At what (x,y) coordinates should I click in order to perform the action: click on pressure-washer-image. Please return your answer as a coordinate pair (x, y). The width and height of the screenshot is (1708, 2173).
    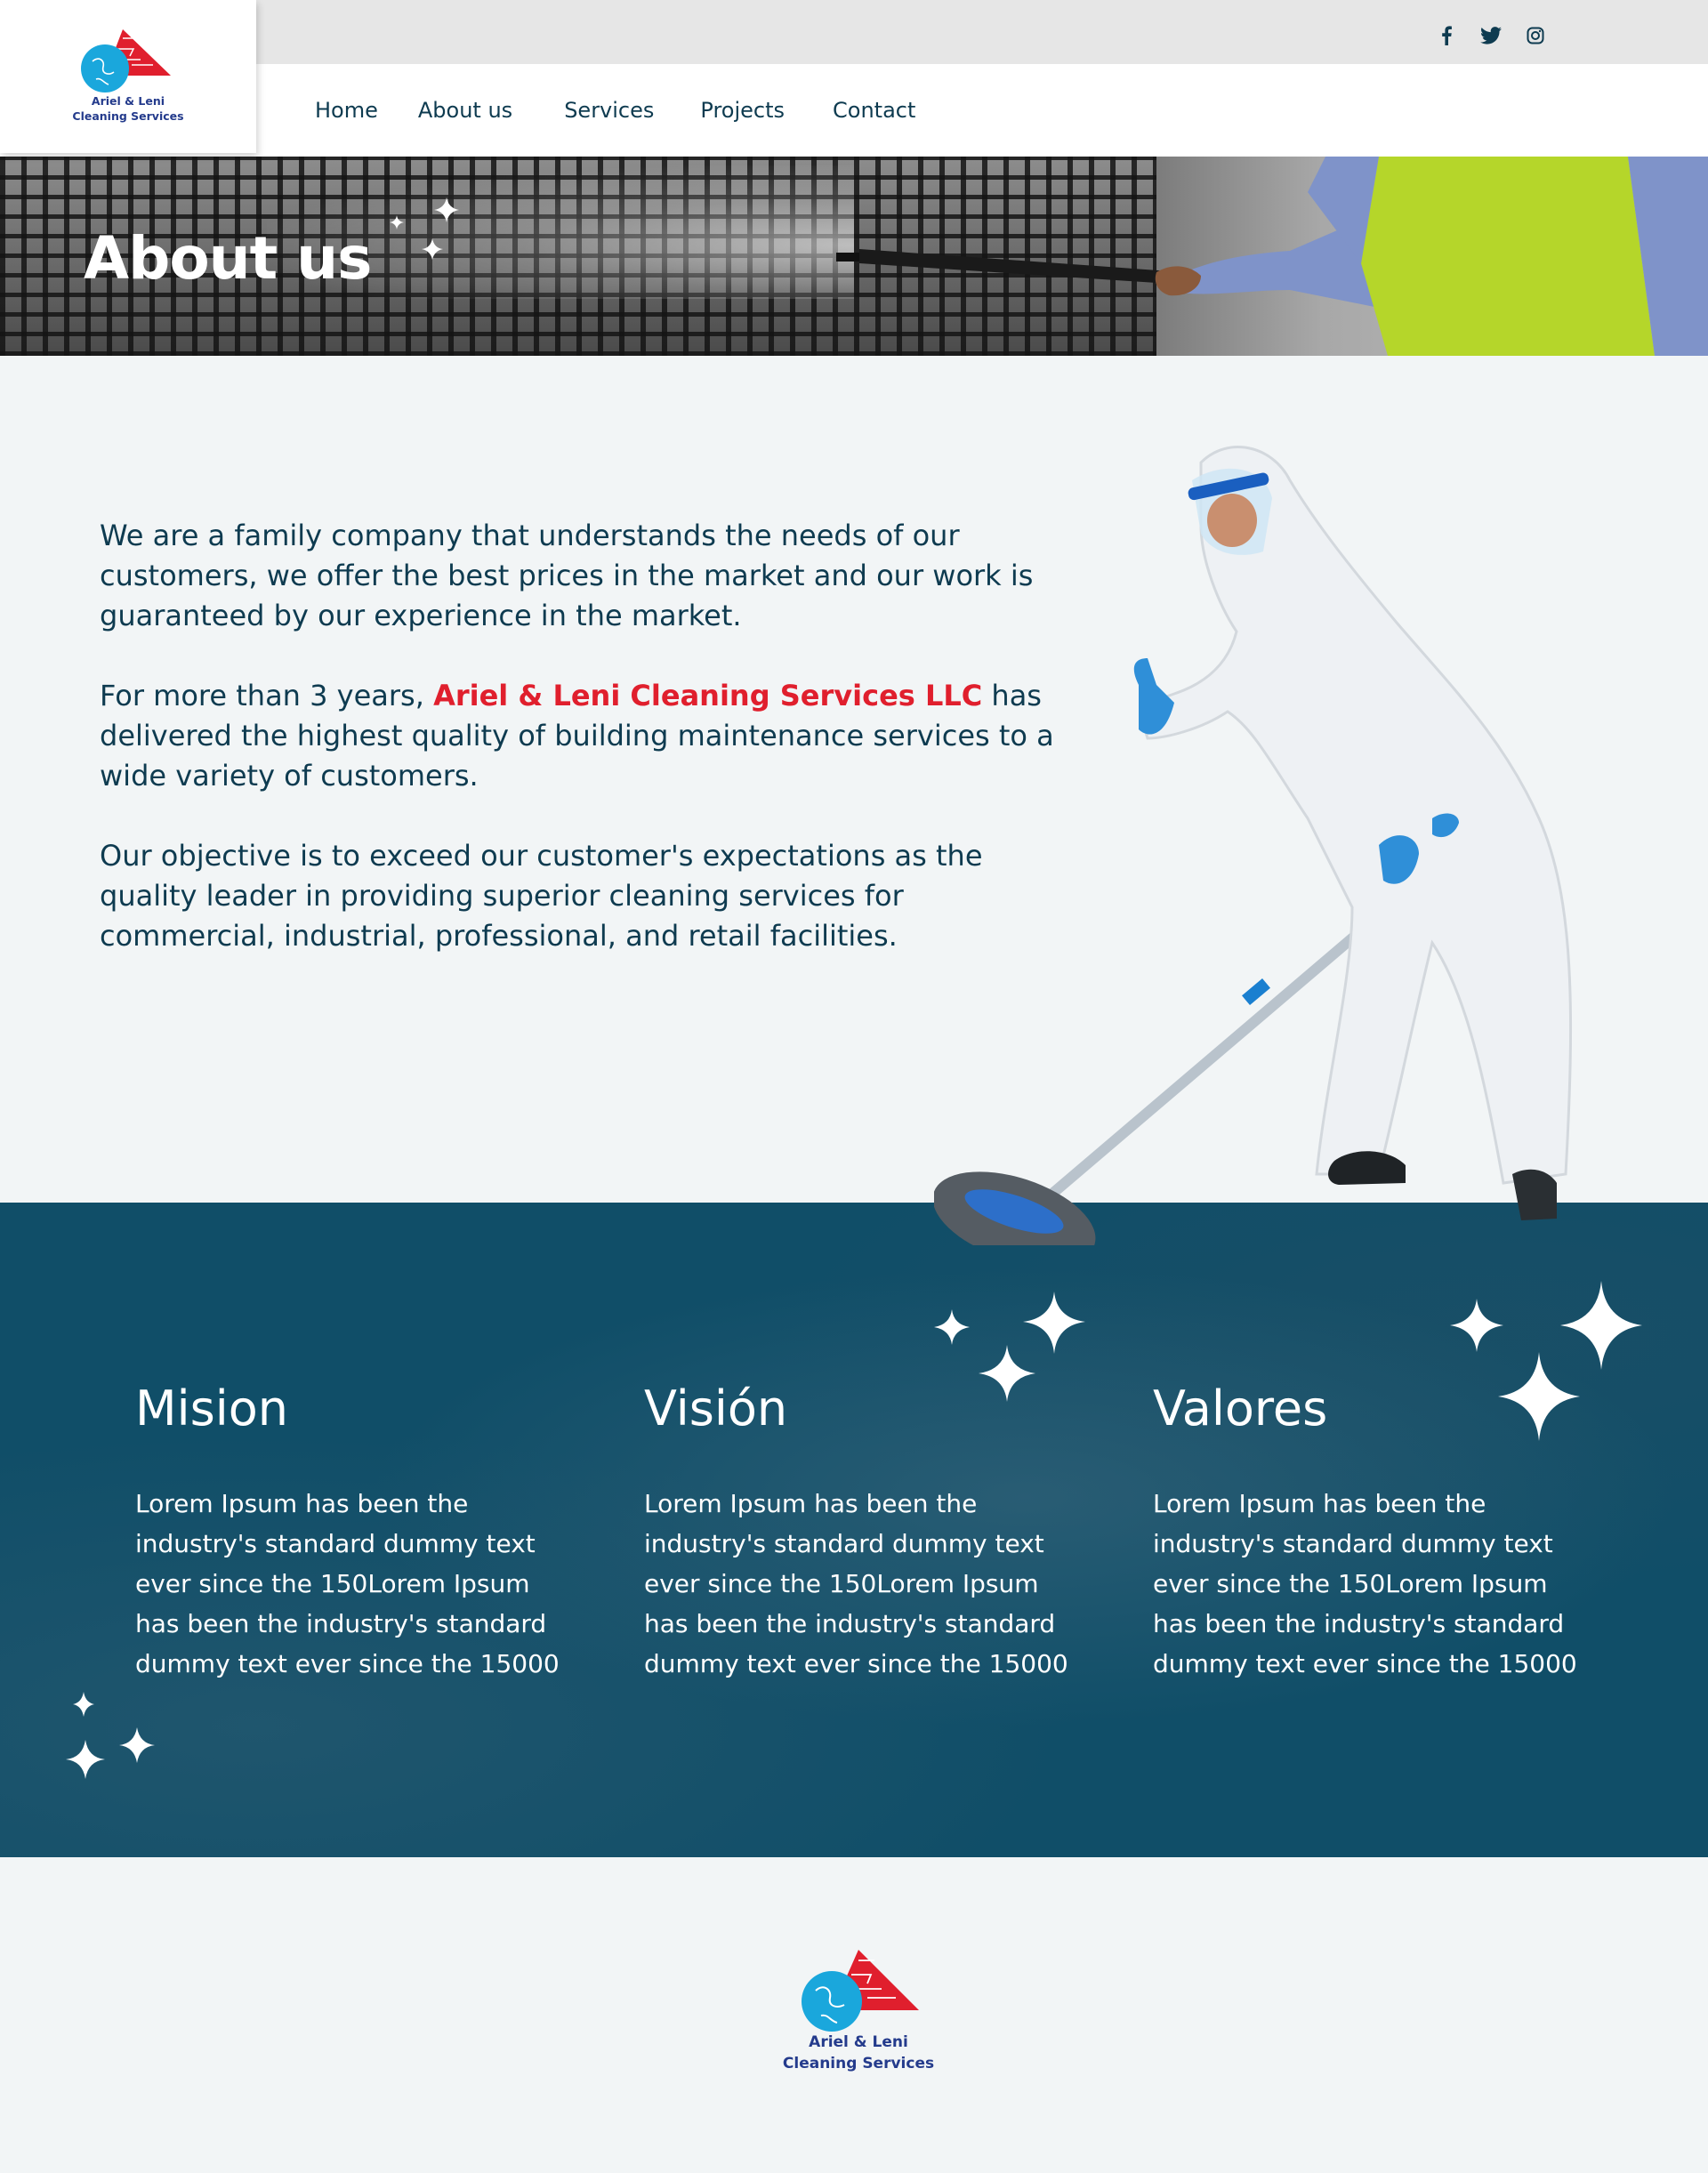
    Looking at the image, I should click on (1272, 256).